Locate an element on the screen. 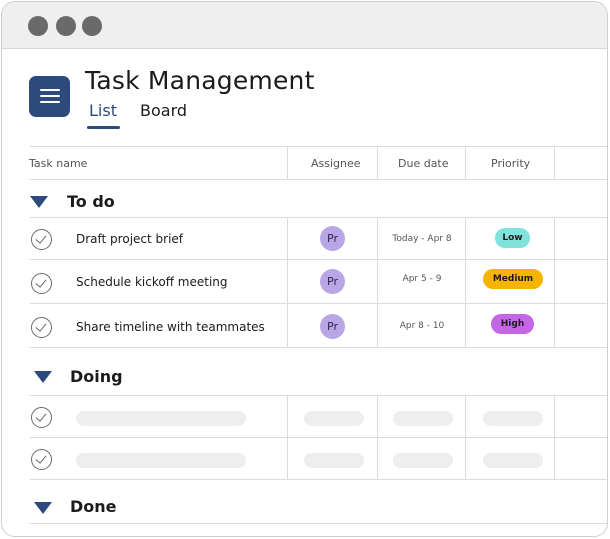 The height and width of the screenshot is (539, 610). column-header-priority: Priority is located at coordinates (510, 163).